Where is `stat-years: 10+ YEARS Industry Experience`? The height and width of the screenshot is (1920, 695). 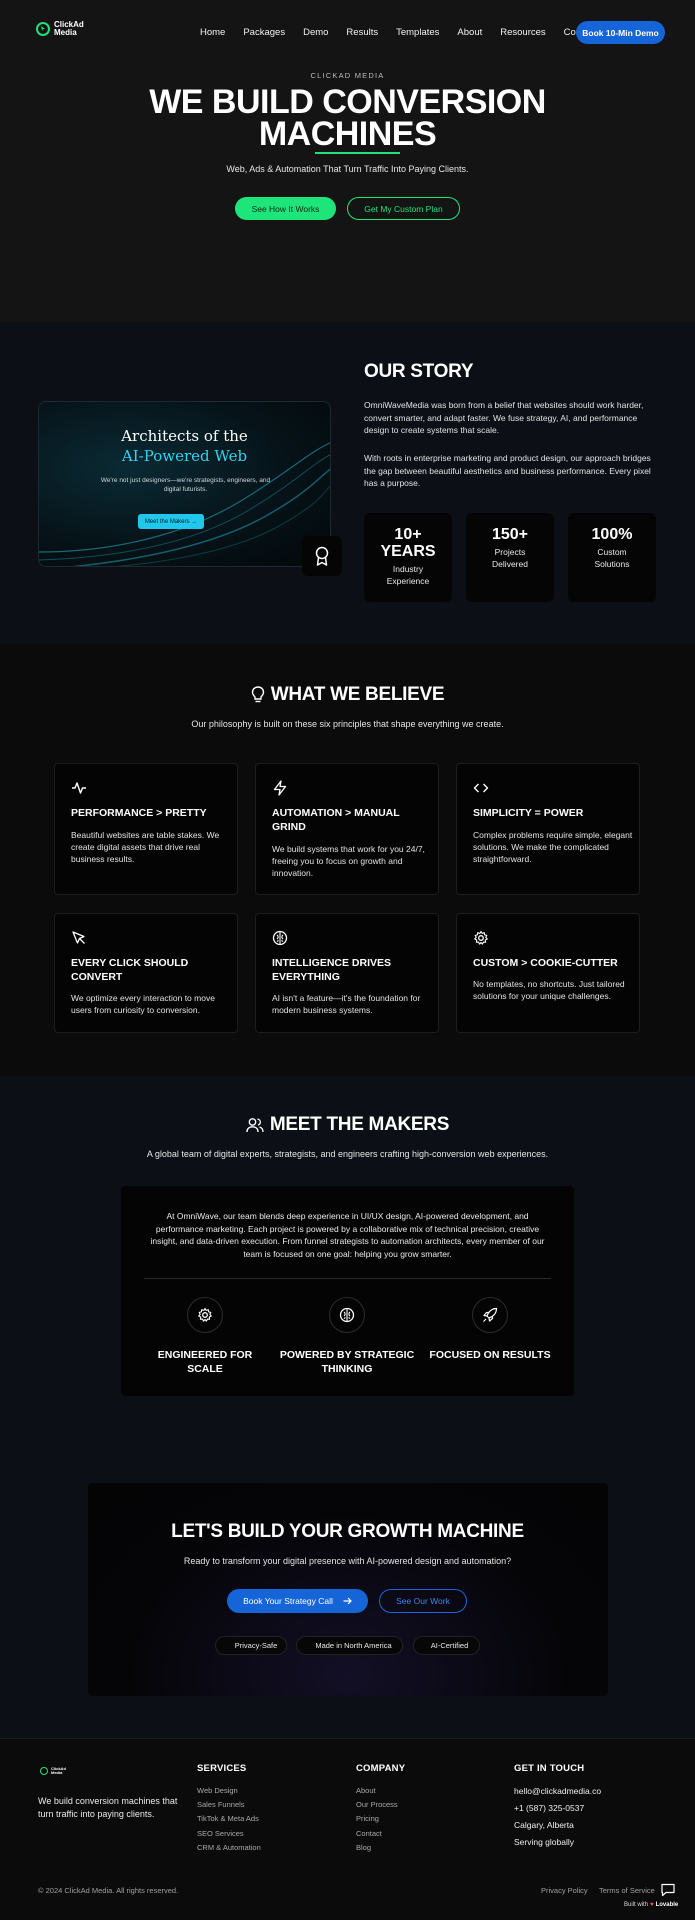 stat-years: 10+ YEARS Industry Experience is located at coordinates (408, 557).